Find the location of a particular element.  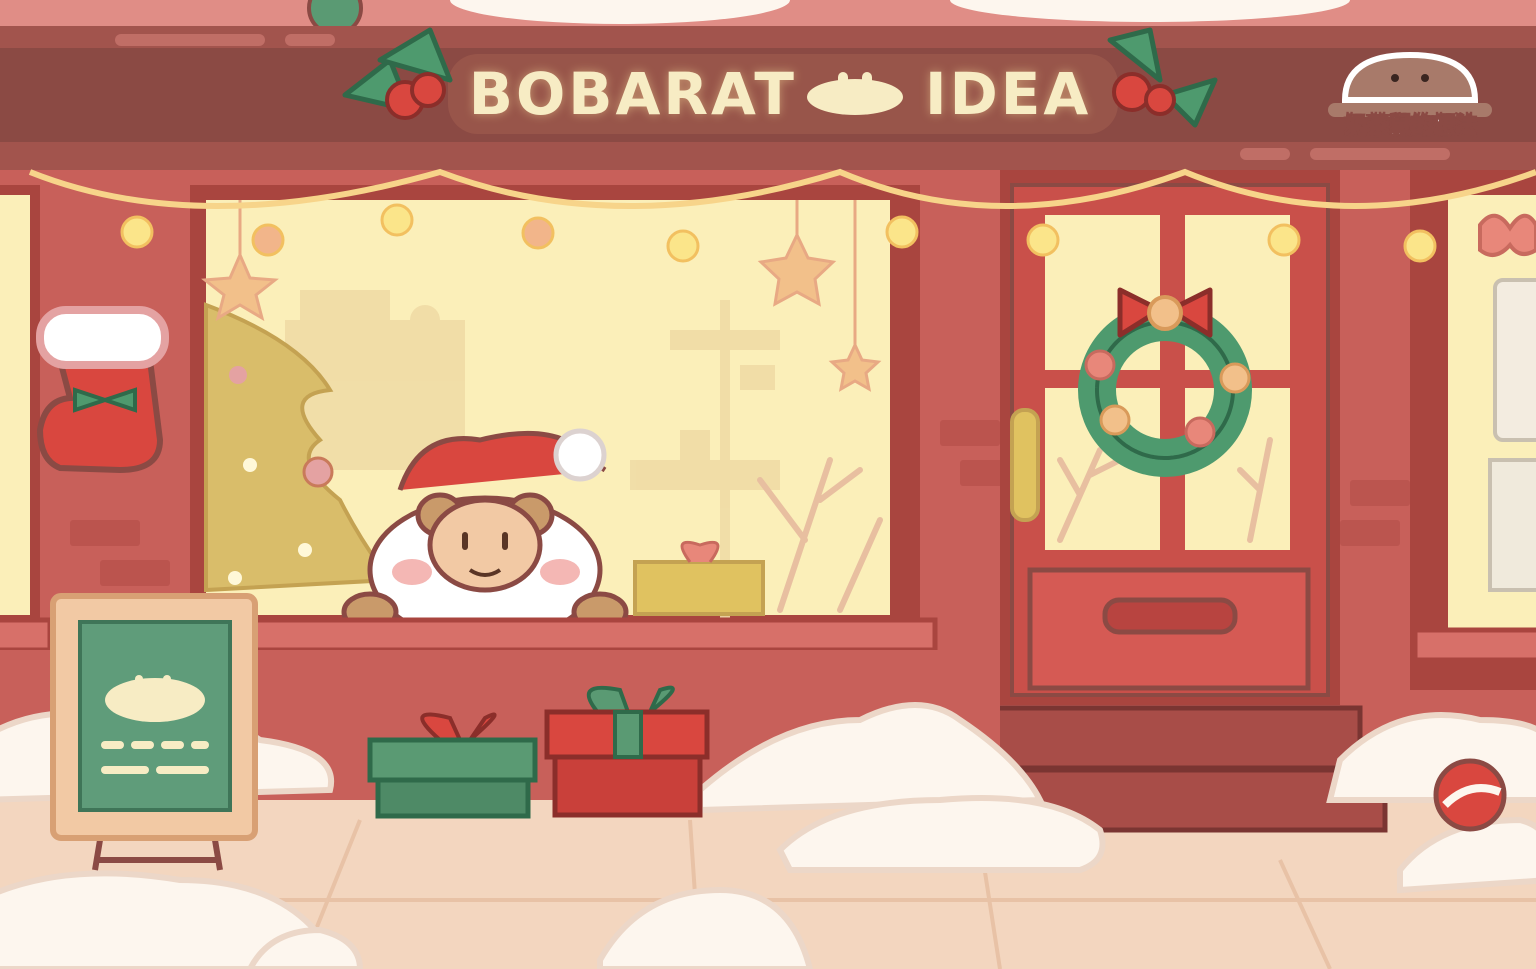

chalkboard-sign is located at coordinates (154, 732).